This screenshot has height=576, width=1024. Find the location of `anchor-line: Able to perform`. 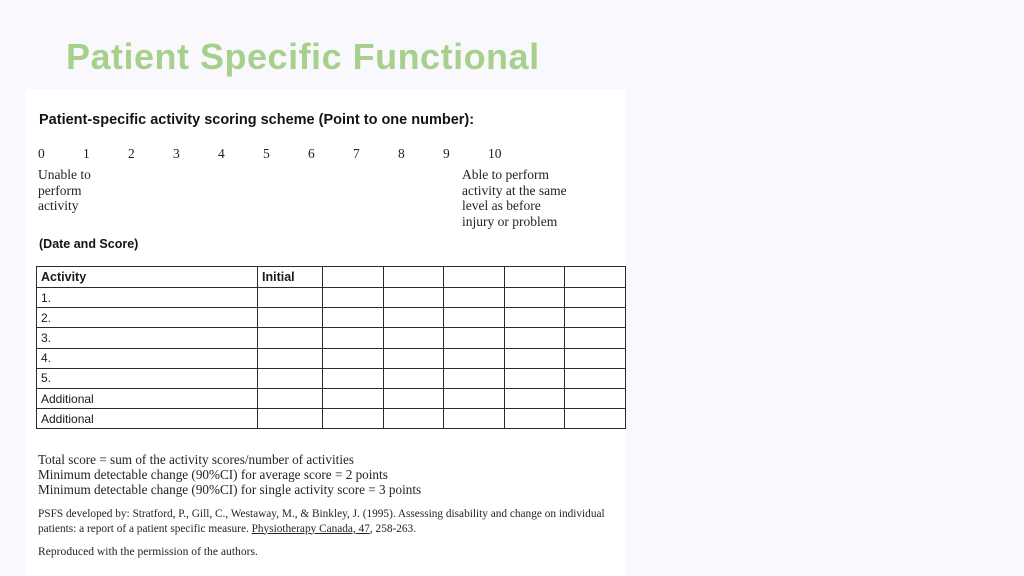

anchor-line: Able to perform is located at coordinates (505, 174).